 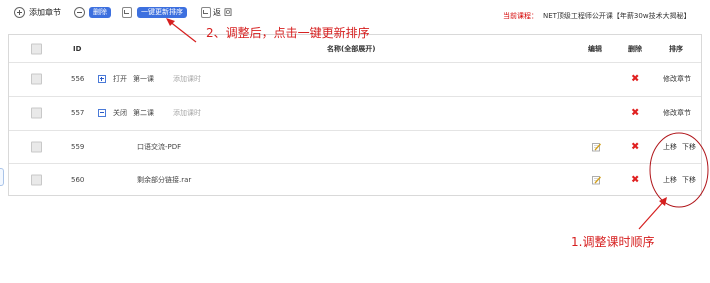 I want to click on delete-button: 删除, so click(x=92, y=12).